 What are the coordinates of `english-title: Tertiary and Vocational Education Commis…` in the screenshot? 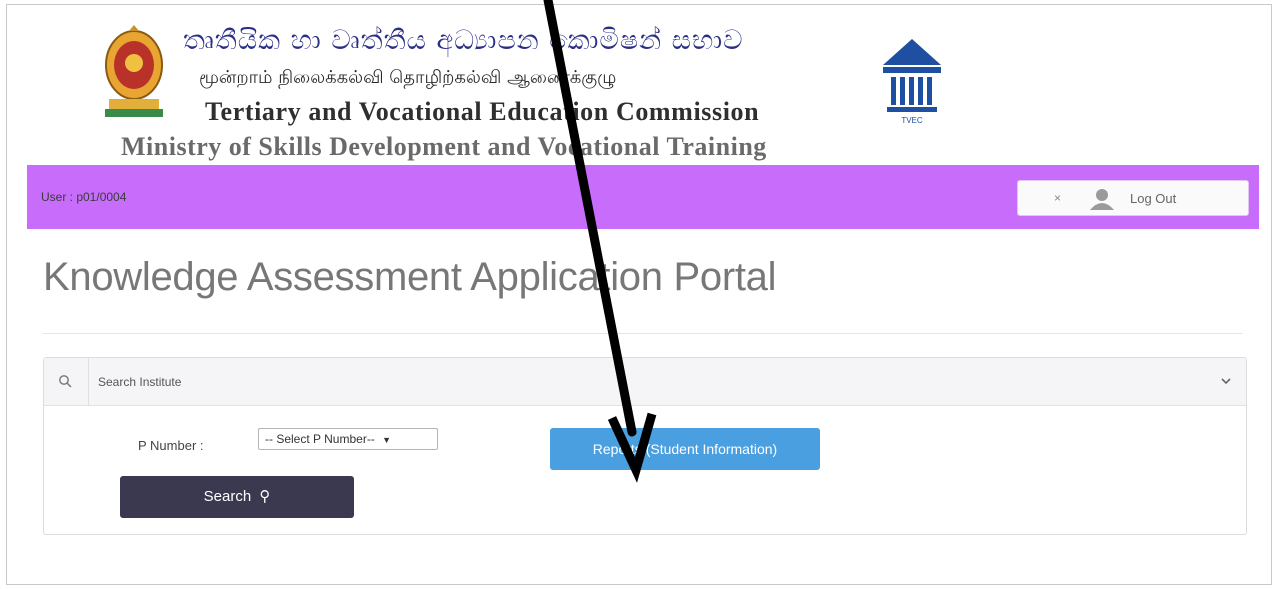 It's located at (482, 111).